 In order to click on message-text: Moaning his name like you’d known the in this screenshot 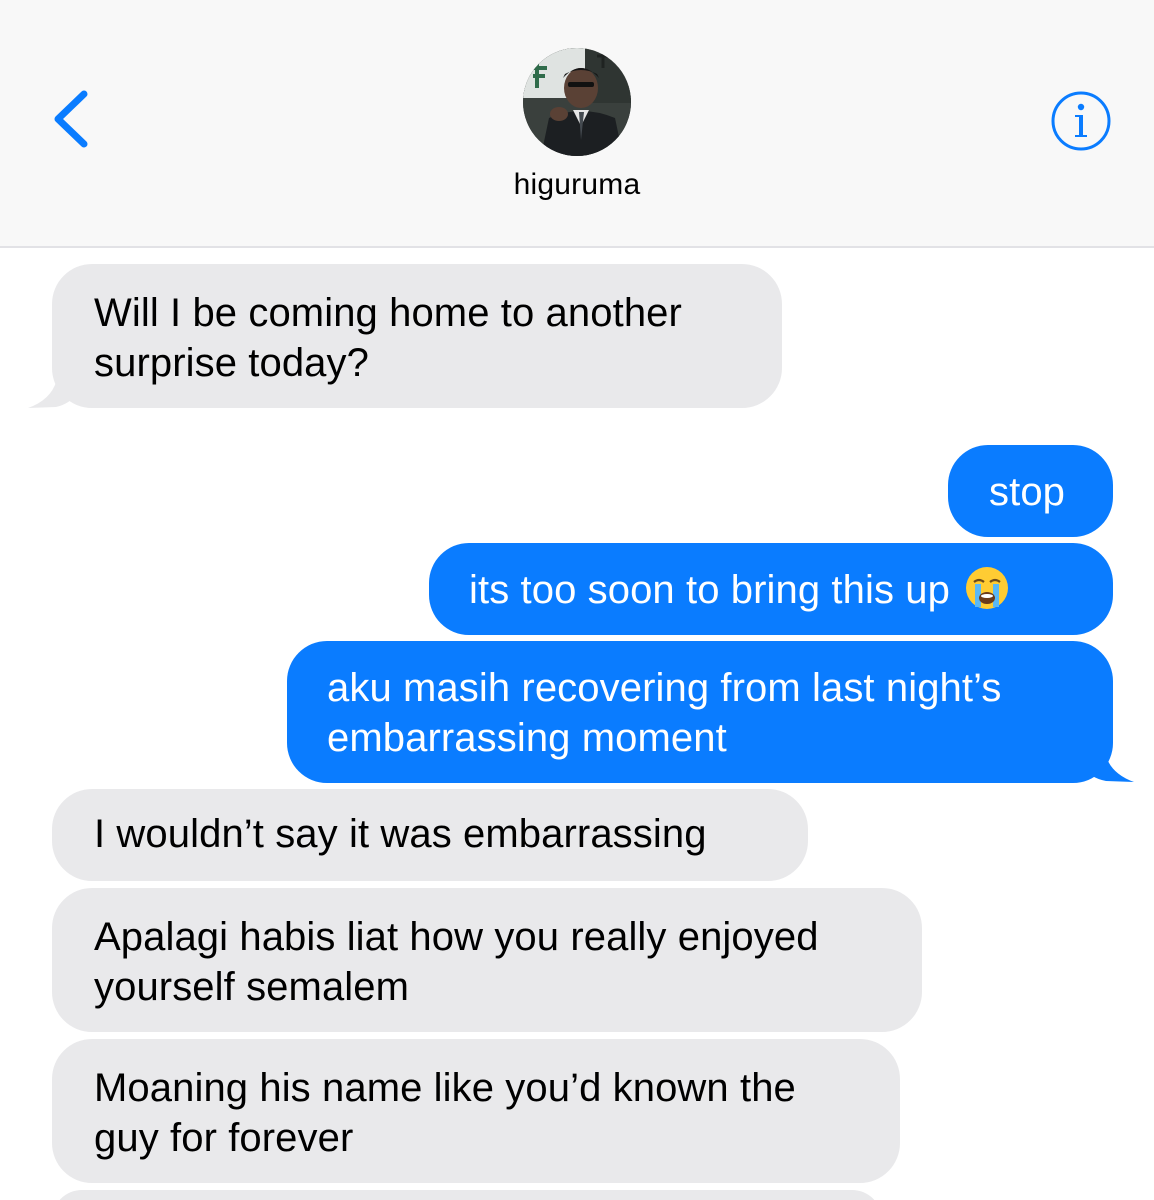, I will do `click(445, 1088)`.